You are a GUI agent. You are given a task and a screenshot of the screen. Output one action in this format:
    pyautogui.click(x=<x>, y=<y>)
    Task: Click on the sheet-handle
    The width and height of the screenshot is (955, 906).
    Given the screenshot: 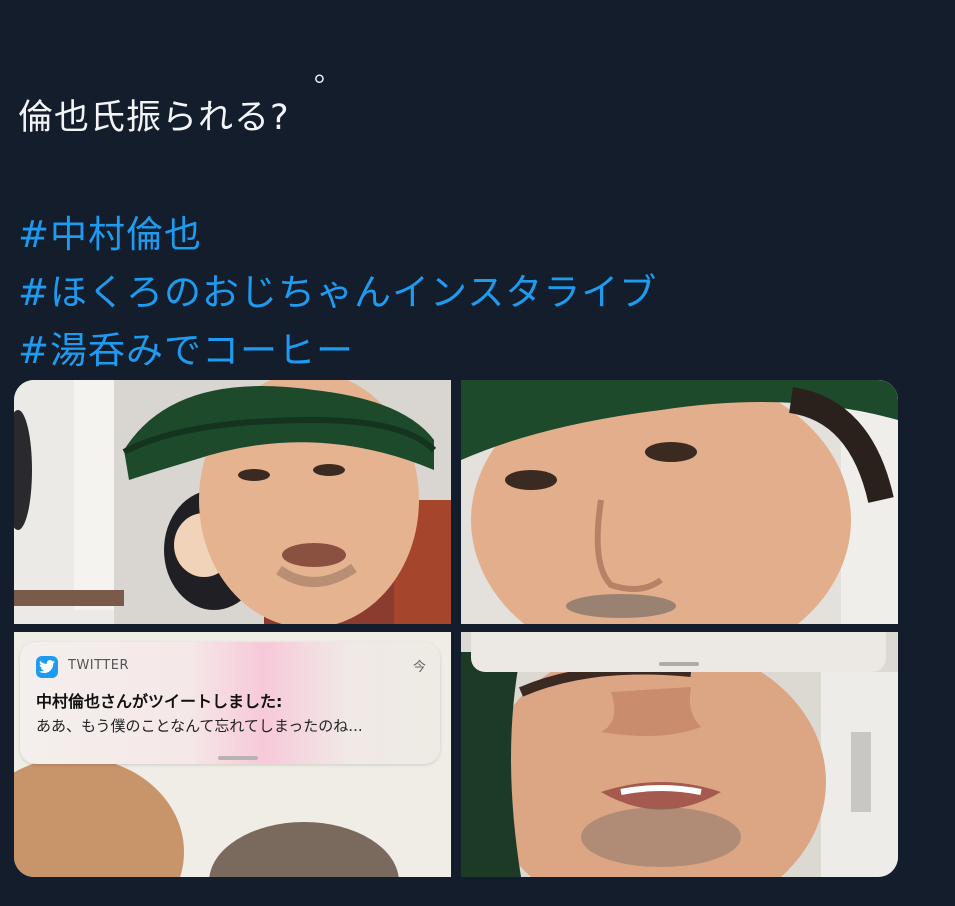 What is the action you would take?
    pyautogui.click(x=679, y=664)
    